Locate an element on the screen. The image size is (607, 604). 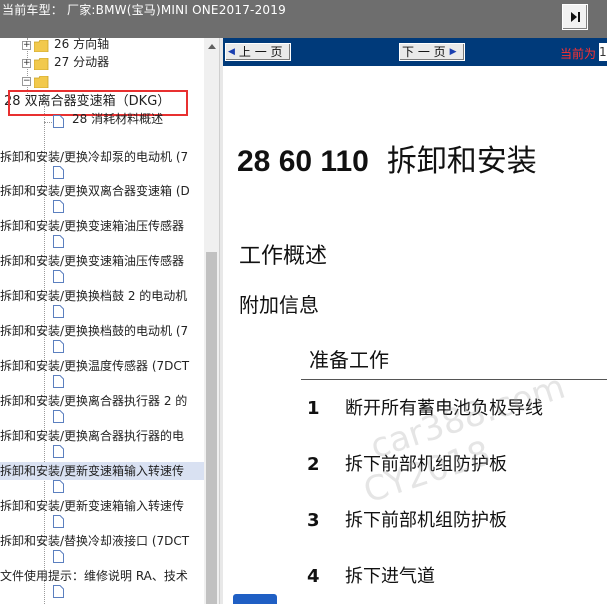
step-number: 3 is located at coordinates (313, 520).